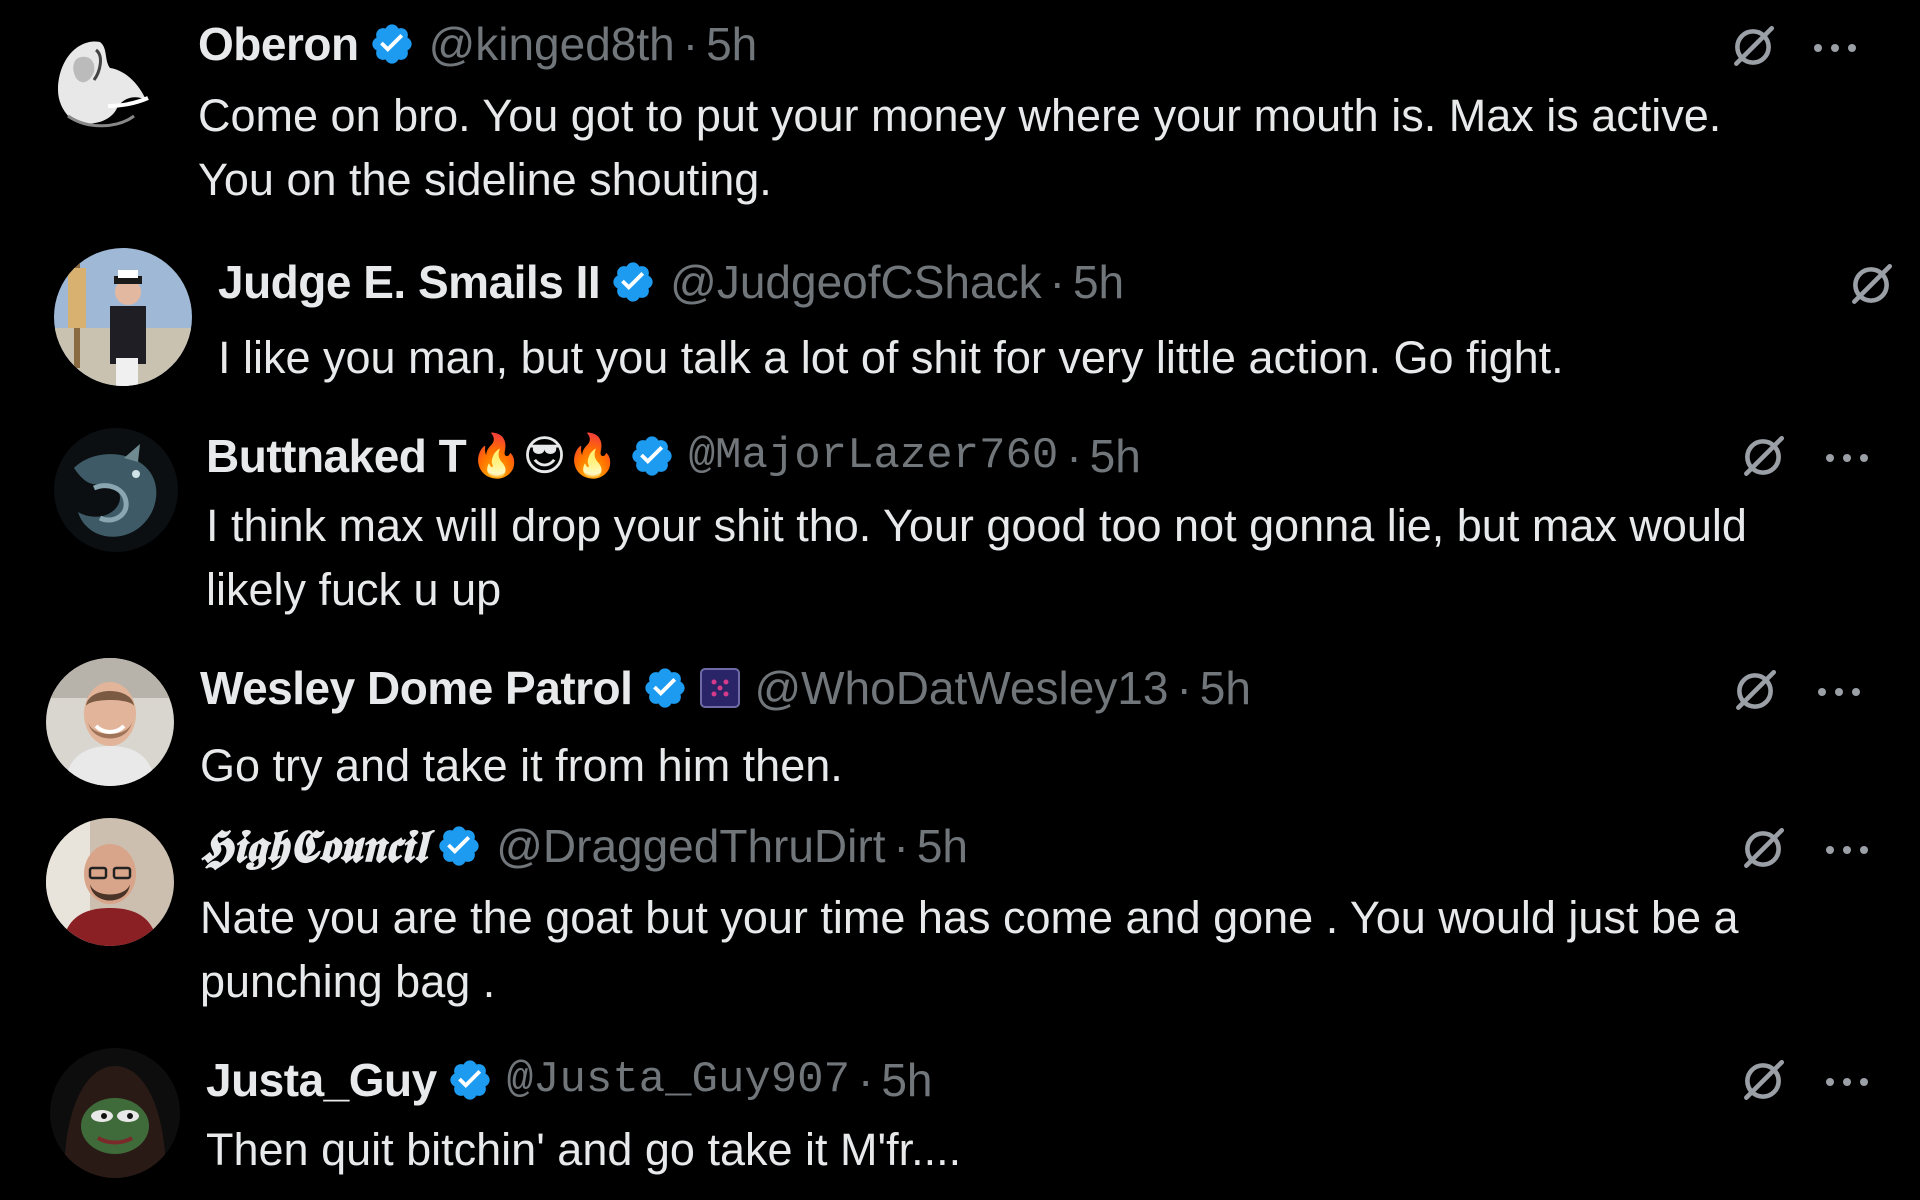 The width and height of the screenshot is (1920, 1200). What do you see at coordinates (720, 688) in the screenshot?
I see `square-affiliate-icon` at bounding box center [720, 688].